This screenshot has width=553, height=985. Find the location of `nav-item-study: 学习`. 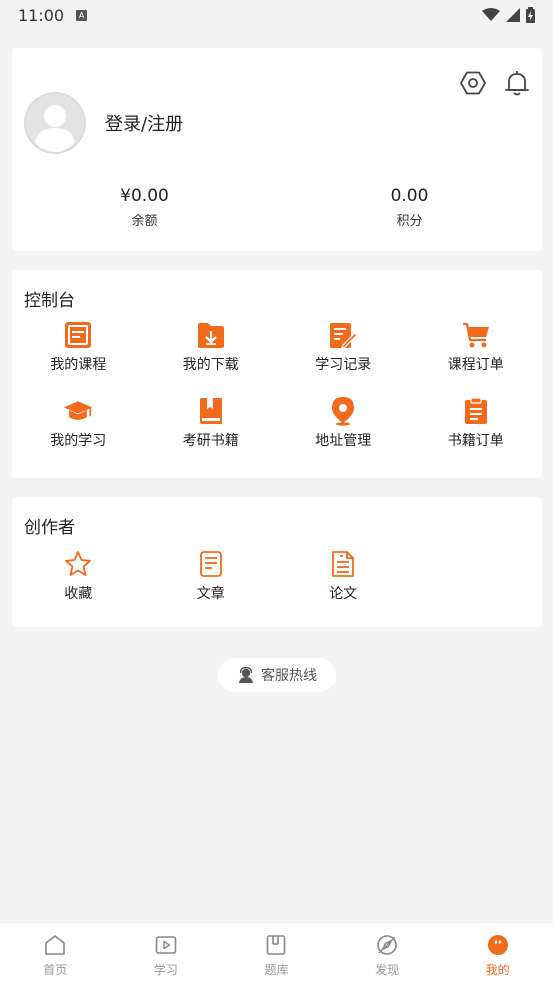

nav-item-study: 学习 is located at coordinates (166, 954).